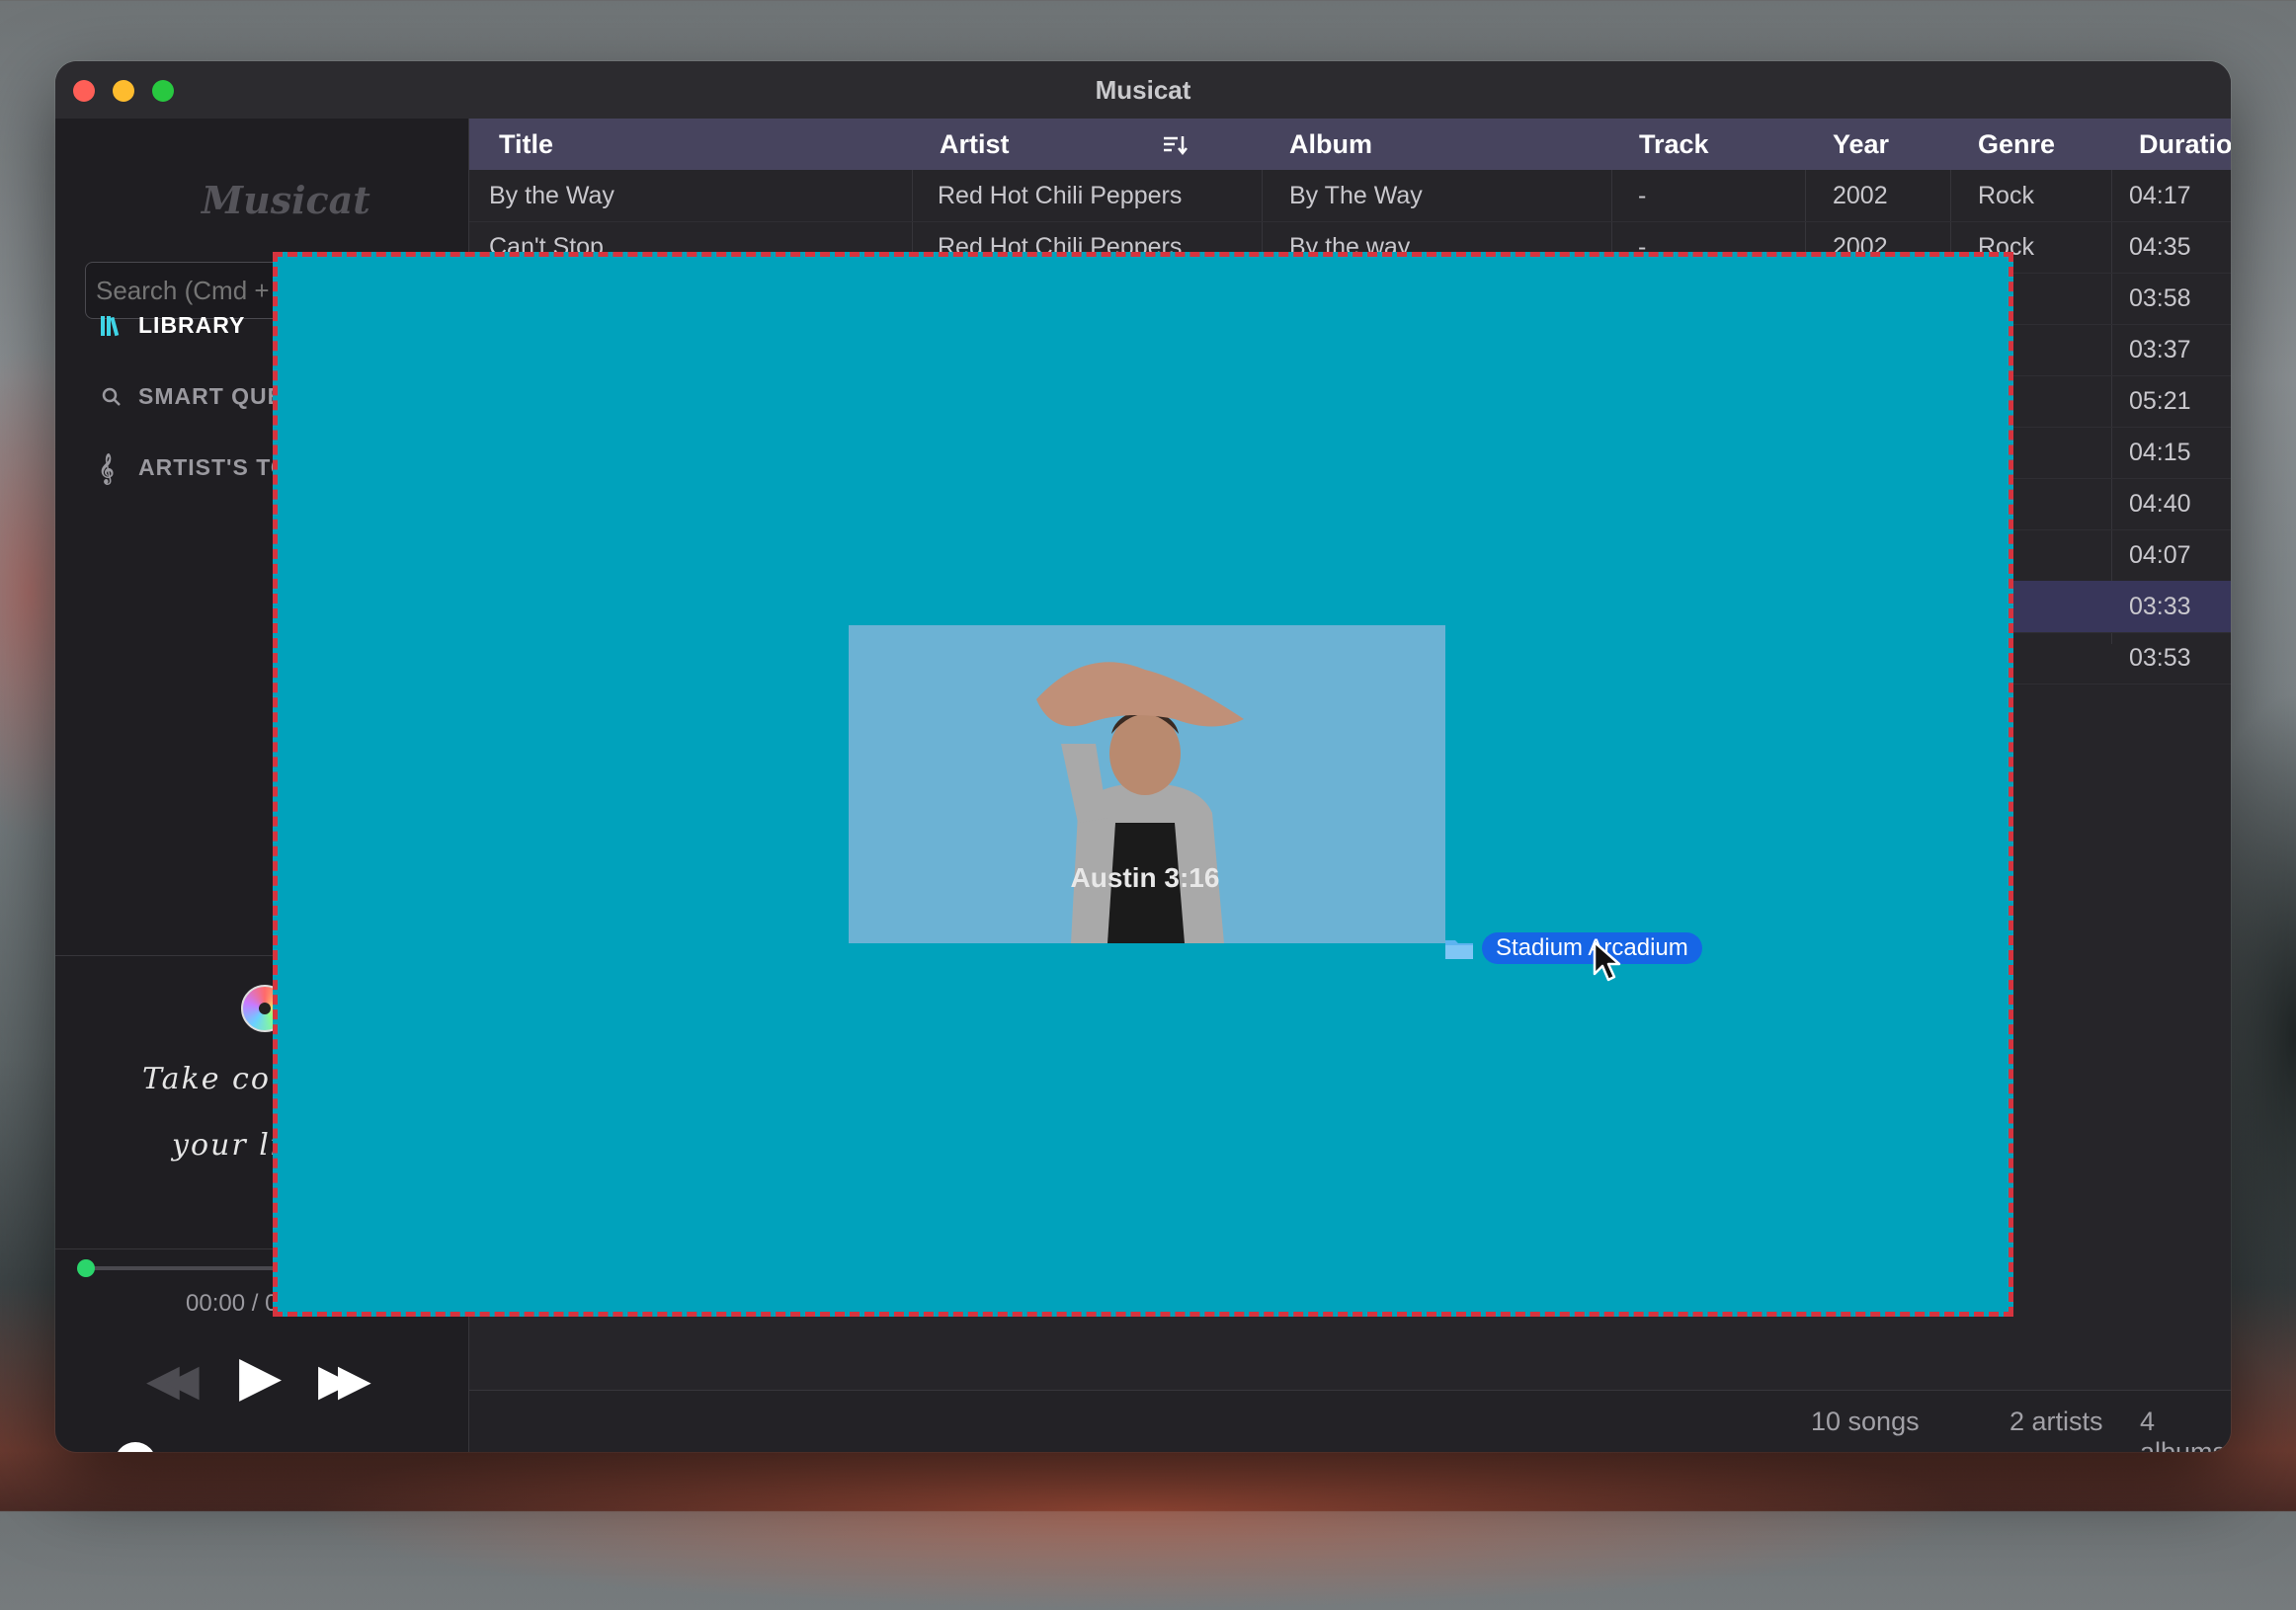  I want to click on window-title: Musicat, so click(1143, 90).